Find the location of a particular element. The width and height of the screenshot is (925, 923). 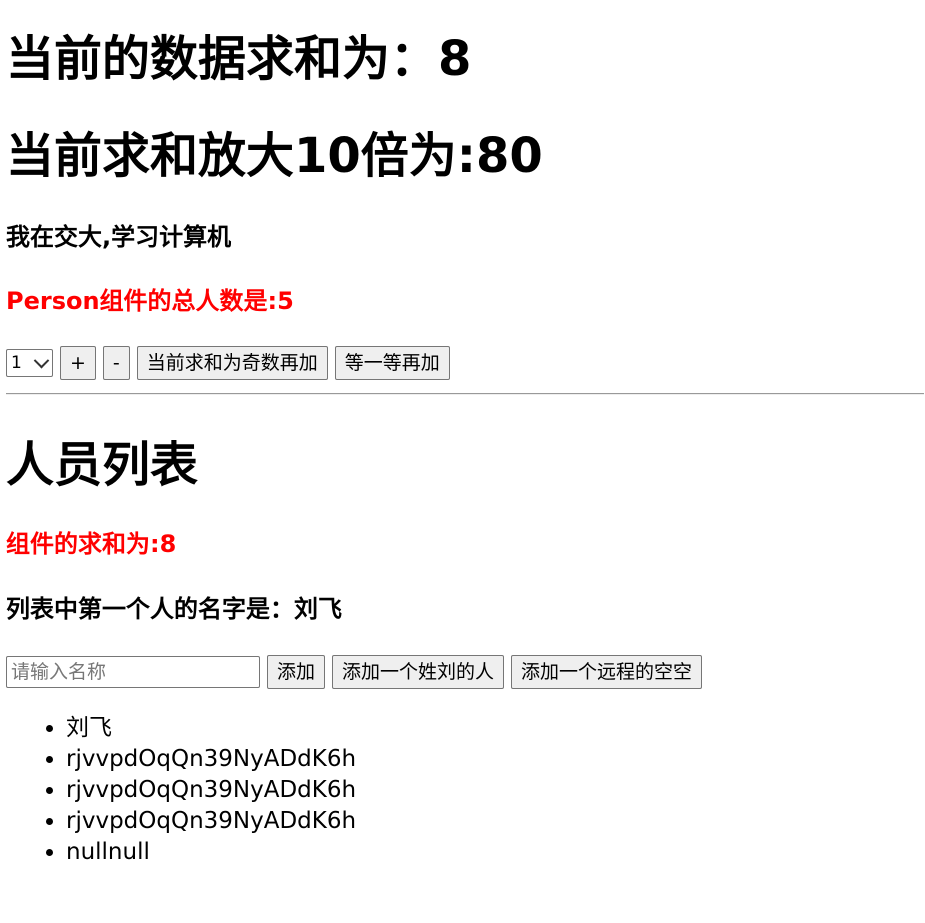

add-liu-person-button: 添加一个姓刘的人 is located at coordinates (418, 672).